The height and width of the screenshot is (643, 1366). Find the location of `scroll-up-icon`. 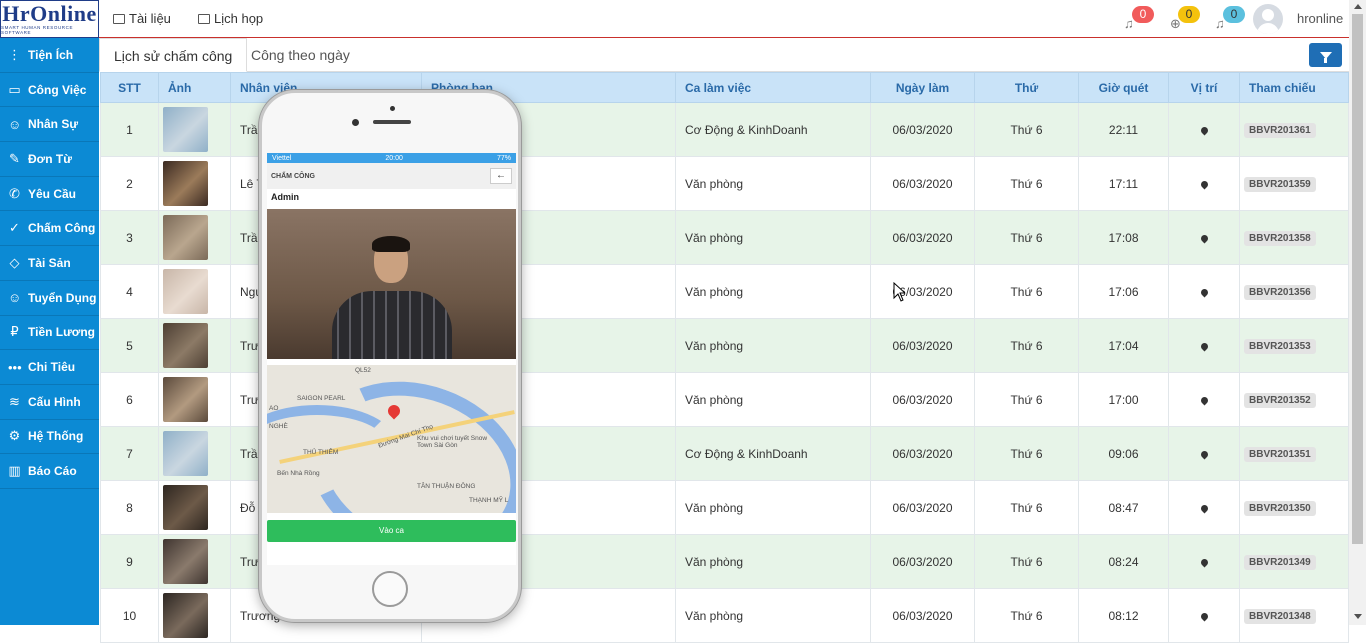

scroll-up-icon is located at coordinates (1358, 6).